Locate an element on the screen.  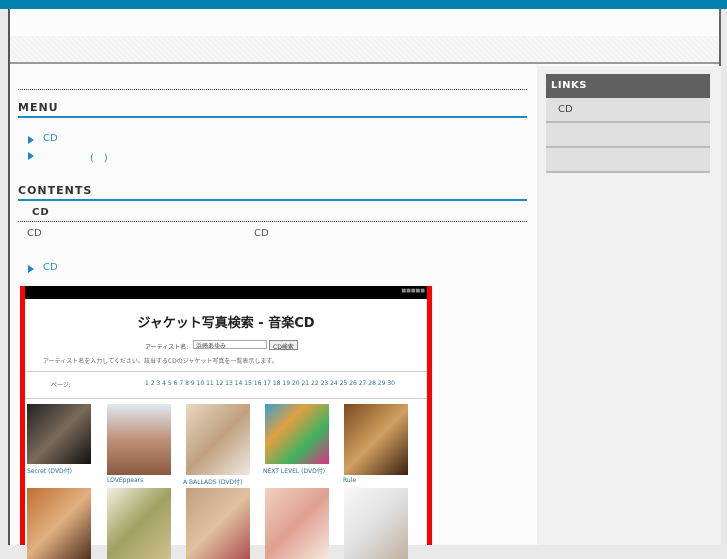
album-caption: NEXT LEVEL (DVD付) is located at coordinates (301, 470).